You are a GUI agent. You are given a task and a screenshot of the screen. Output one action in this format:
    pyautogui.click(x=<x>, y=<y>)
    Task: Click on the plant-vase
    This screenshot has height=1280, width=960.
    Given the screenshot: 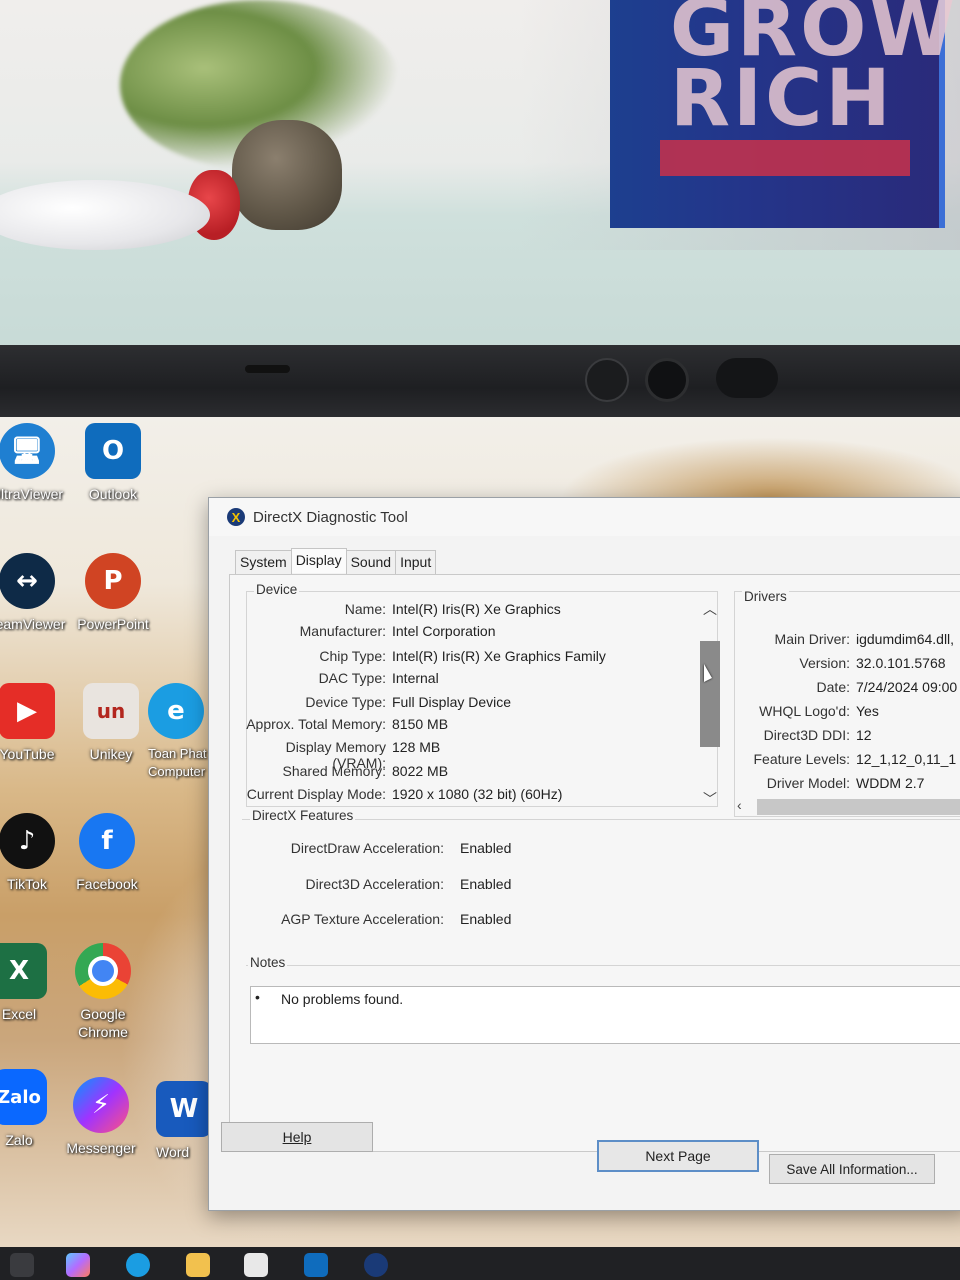 What is the action you would take?
    pyautogui.click(x=287, y=175)
    